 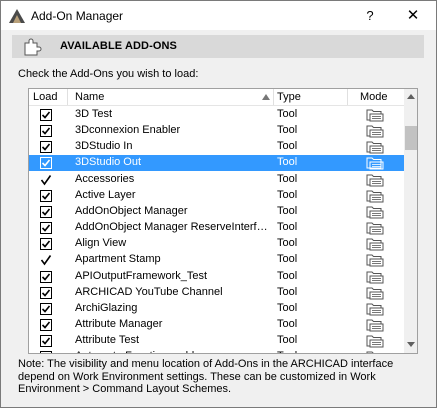 I want to click on puzzle-piece-icon, so click(x=33, y=47).